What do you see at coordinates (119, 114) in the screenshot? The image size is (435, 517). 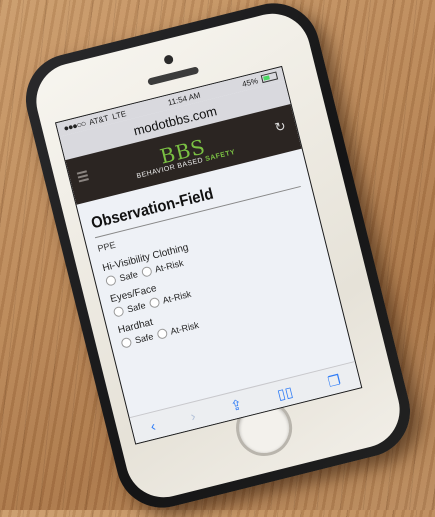 I see `network-type: LTE` at bounding box center [119, 114].